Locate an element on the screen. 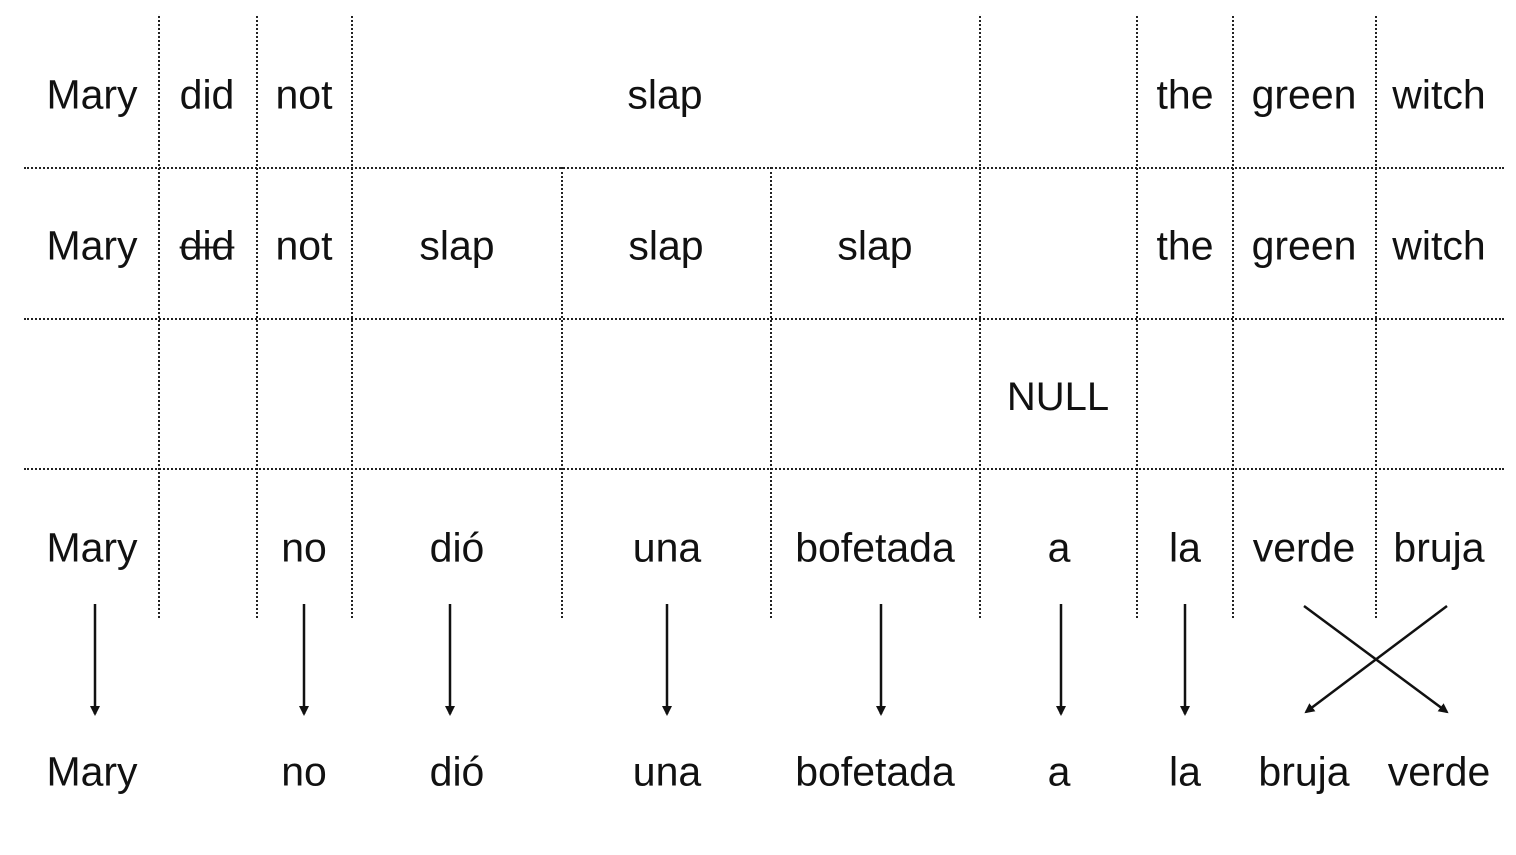 This screenshot has width=1516, height=855. output-word: bruja is located at coordinates (1304, 771).